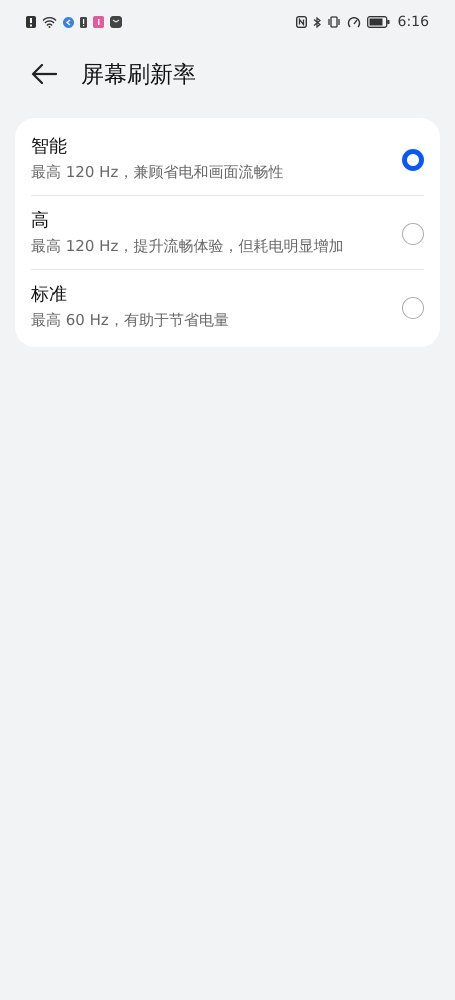 The image size is (455, 1000). What do you see at coordinates (130, 320) in the screenshot?
I see `option-description: 最高 60 Hz，有助于节省电量` at bounding box center [130, 320].